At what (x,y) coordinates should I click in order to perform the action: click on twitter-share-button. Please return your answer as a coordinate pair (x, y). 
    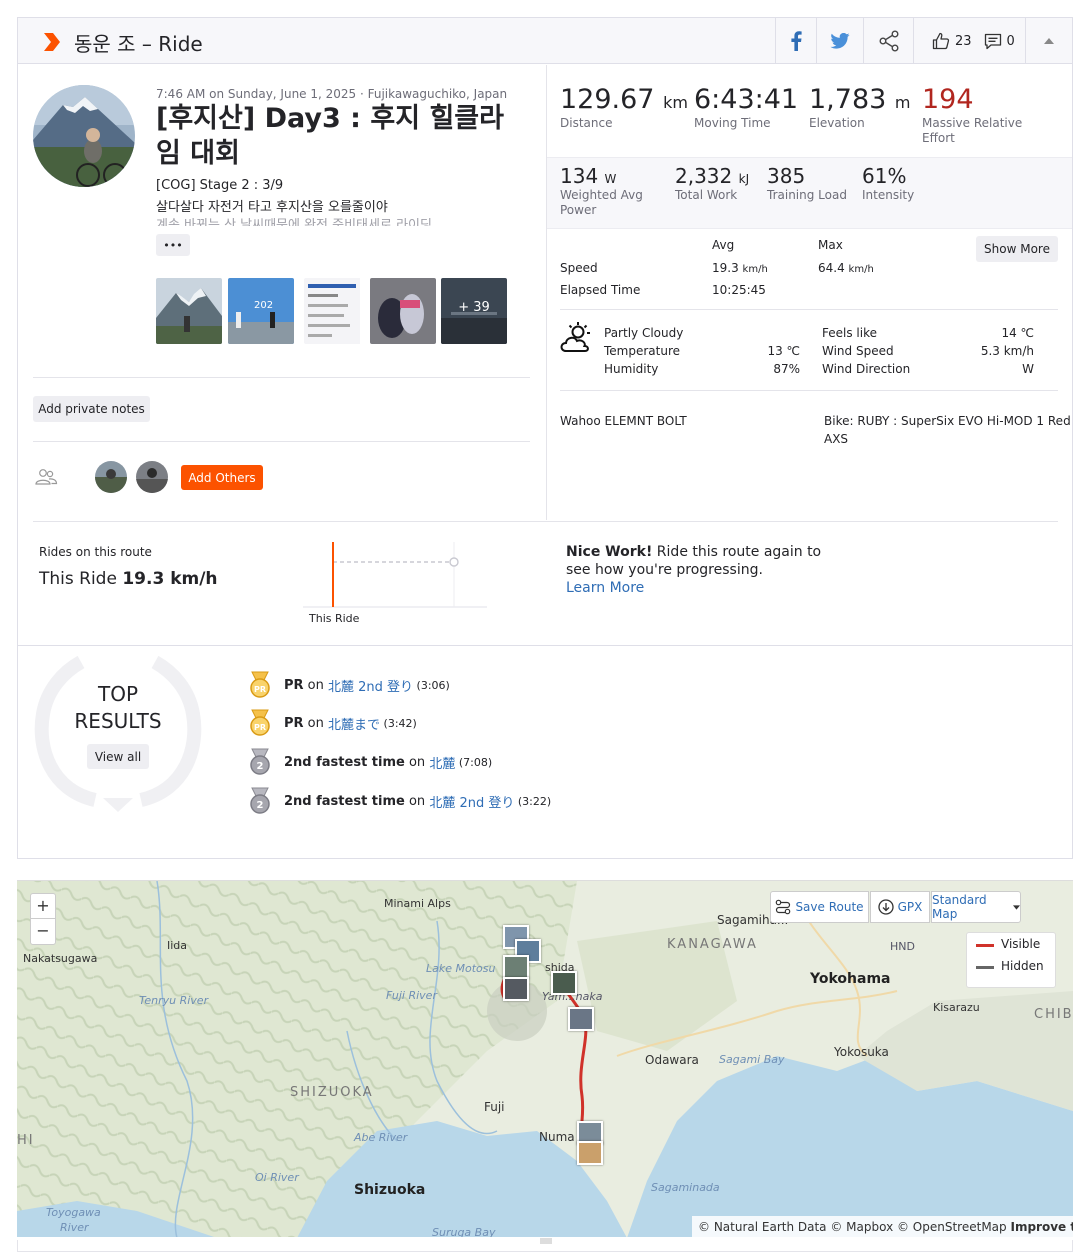
    Looking at the image, I should click on (839, 41).